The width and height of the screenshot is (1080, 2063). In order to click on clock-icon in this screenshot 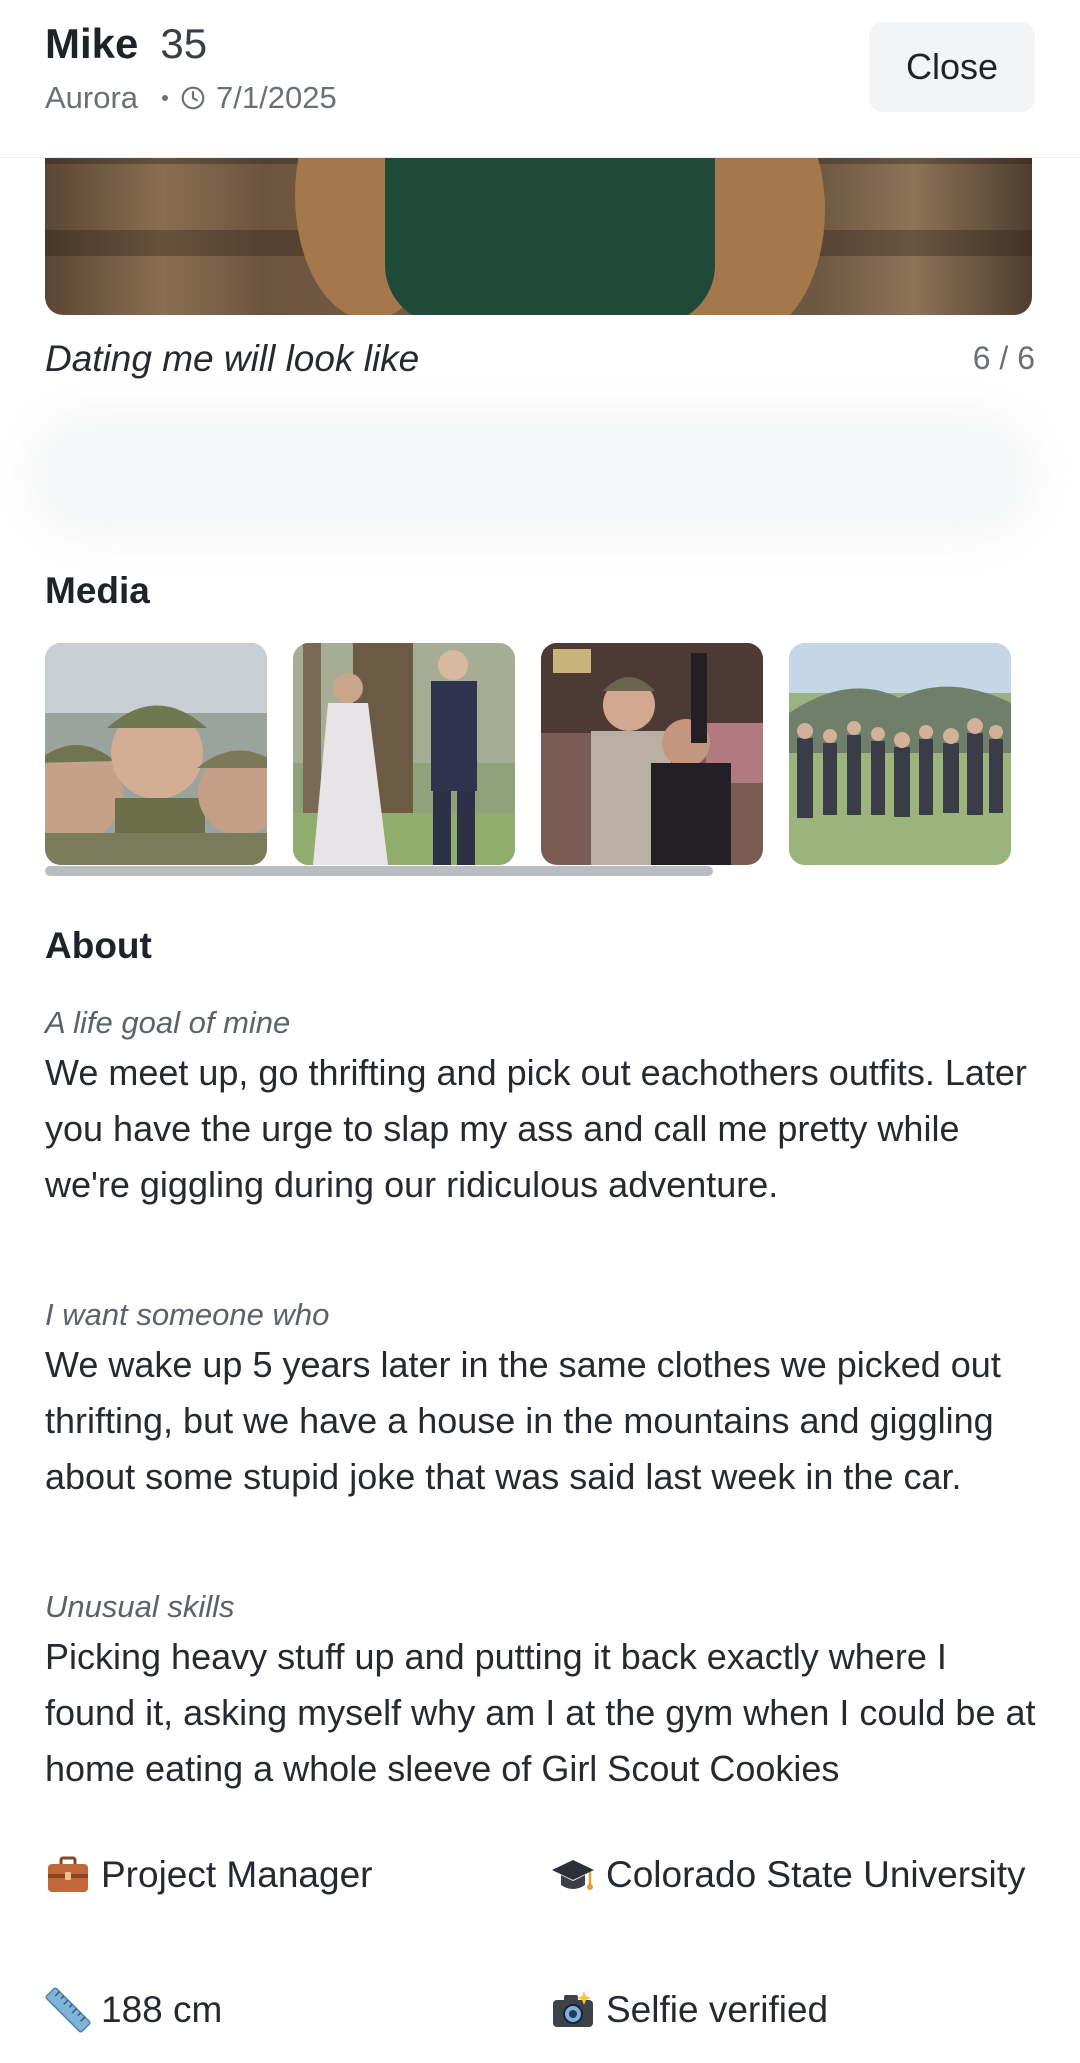, I will do `click(193, 98)`.